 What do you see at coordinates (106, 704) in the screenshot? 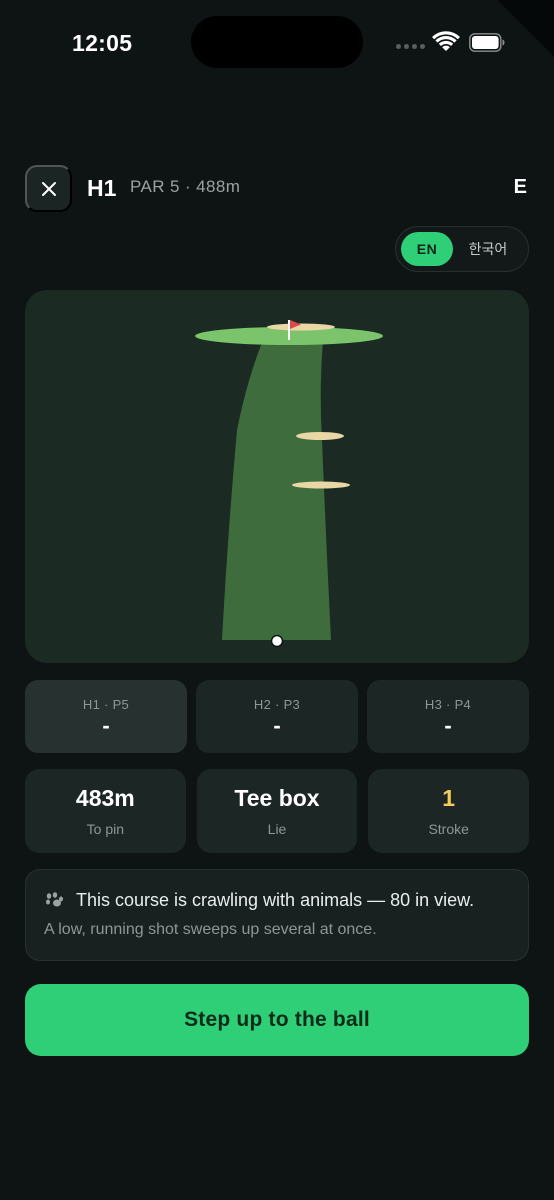
I see `hole-card-label: H1 · P5` at bounding box center [106, 704].